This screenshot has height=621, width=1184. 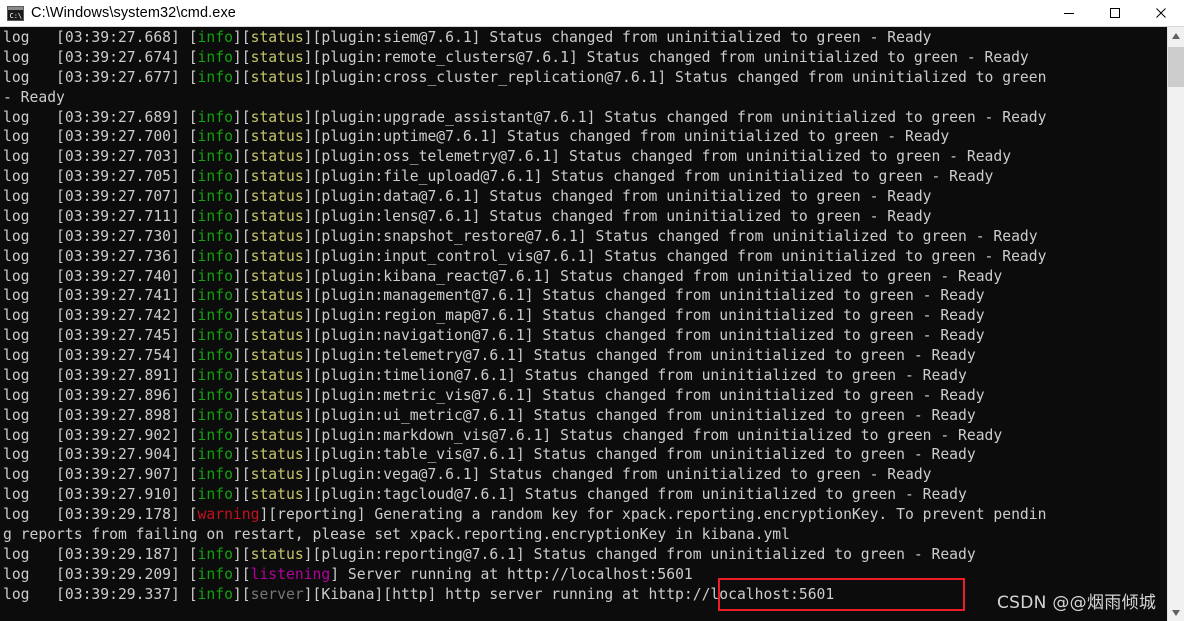 What do you see at coordinates (841, 594) in the screenshot?
I see `url-highlight-box` at bounding box center [841, 594].